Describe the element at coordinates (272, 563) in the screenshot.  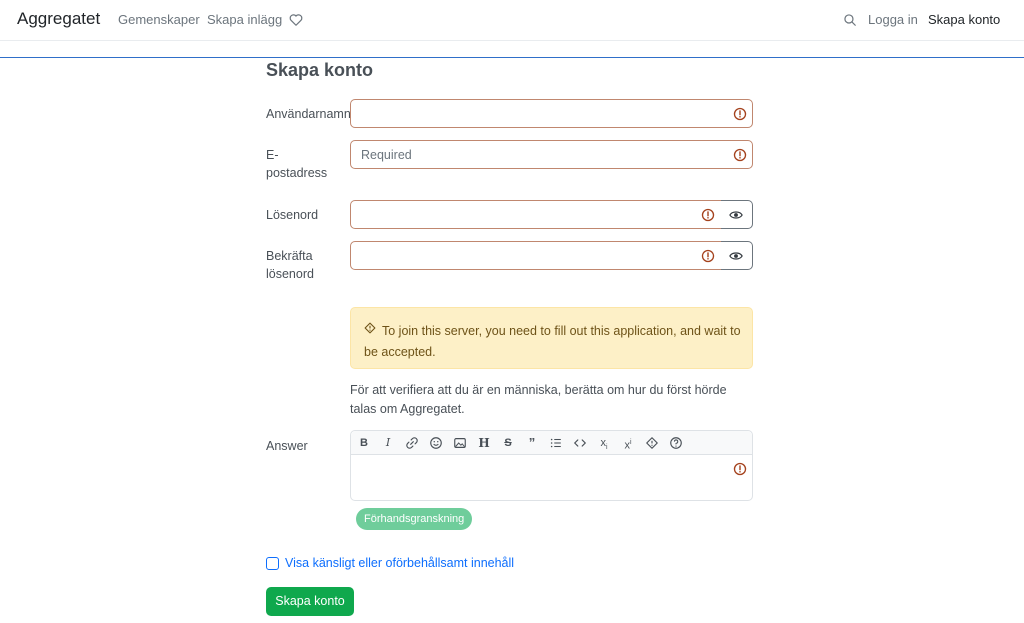
I see `nsfw-checkbox` at that location.